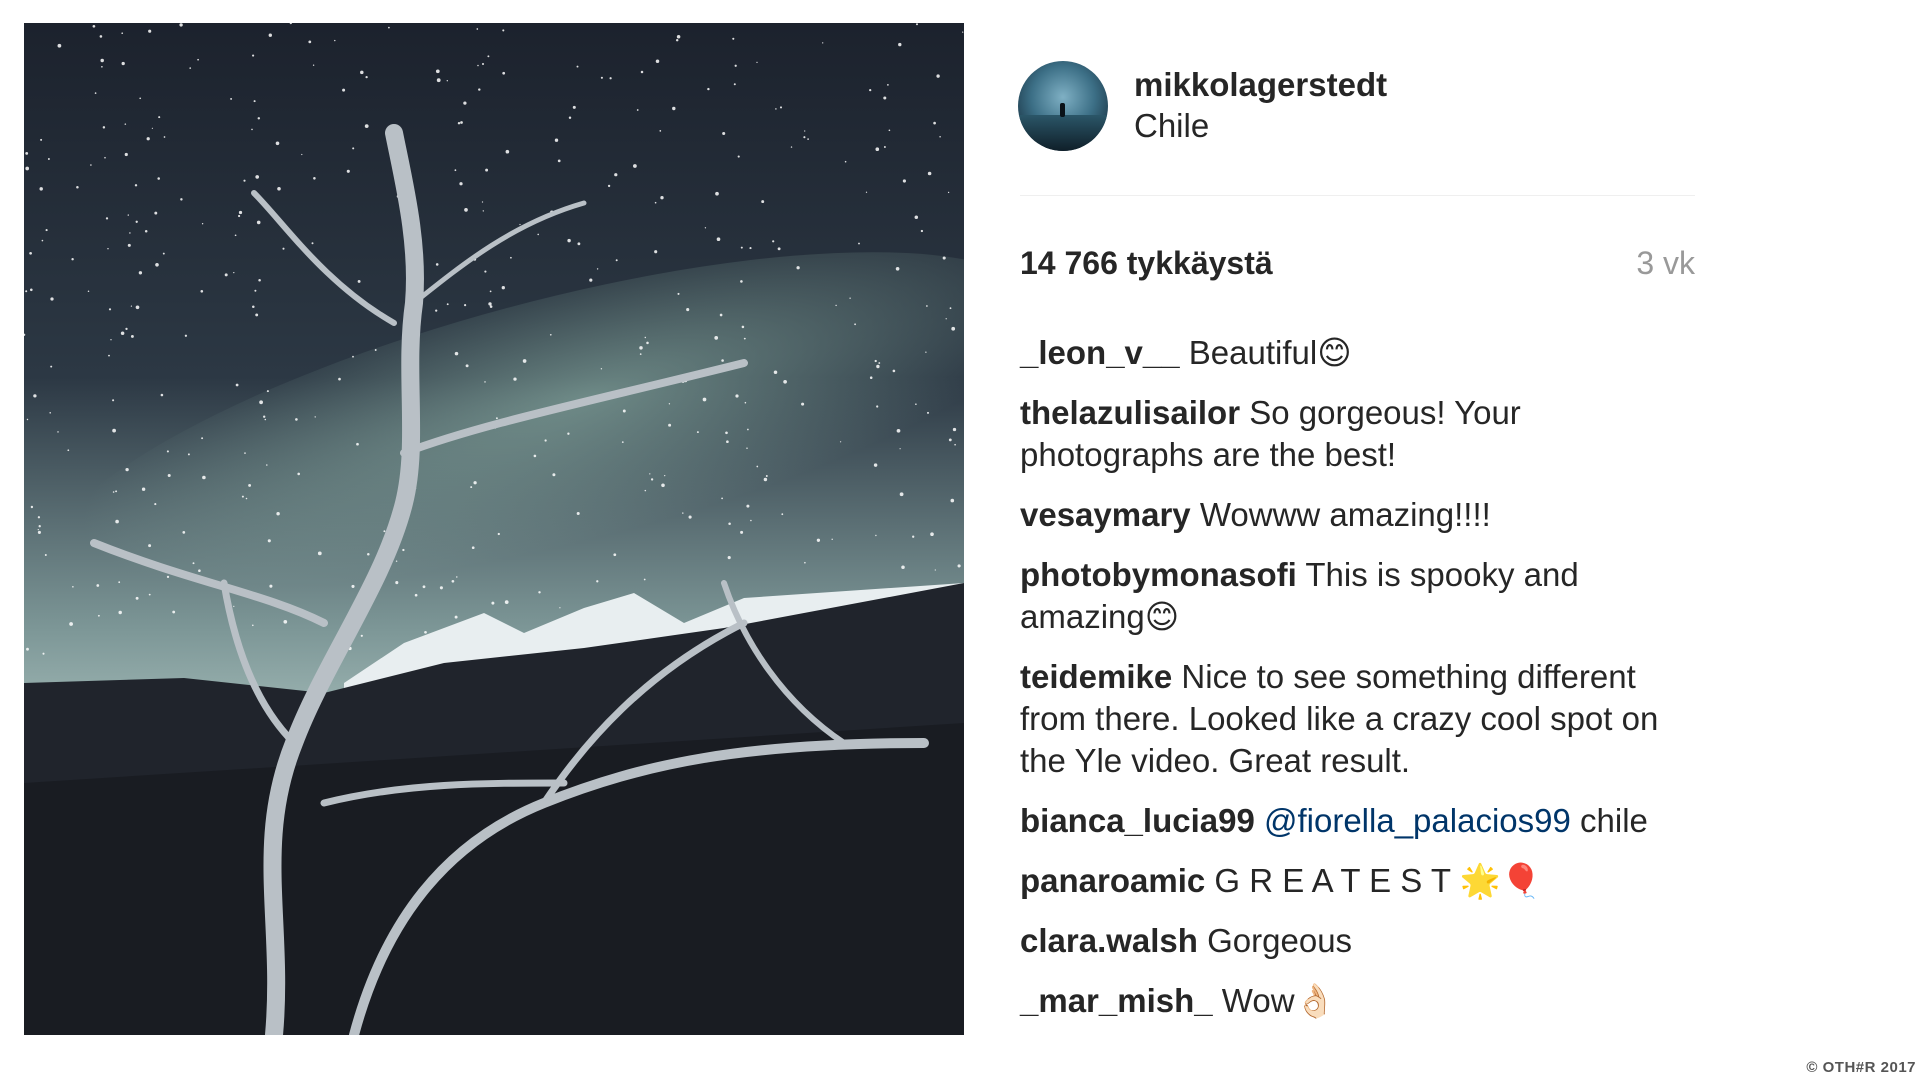 The height and width of the screenshot is (1080, 1920). What do you see at coordinates (1130, 412) in the screenshot?
I see `comment-username: thelazulisailor` at bounding box center [1130, 412].